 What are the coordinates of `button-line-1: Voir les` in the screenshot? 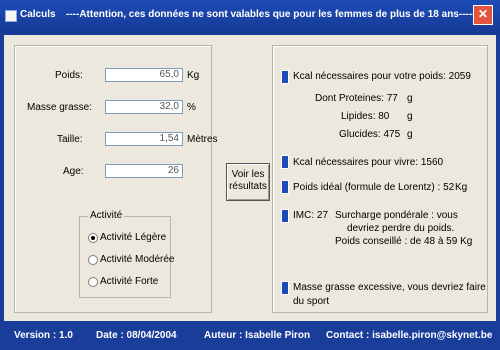 It's located at (248, 174).